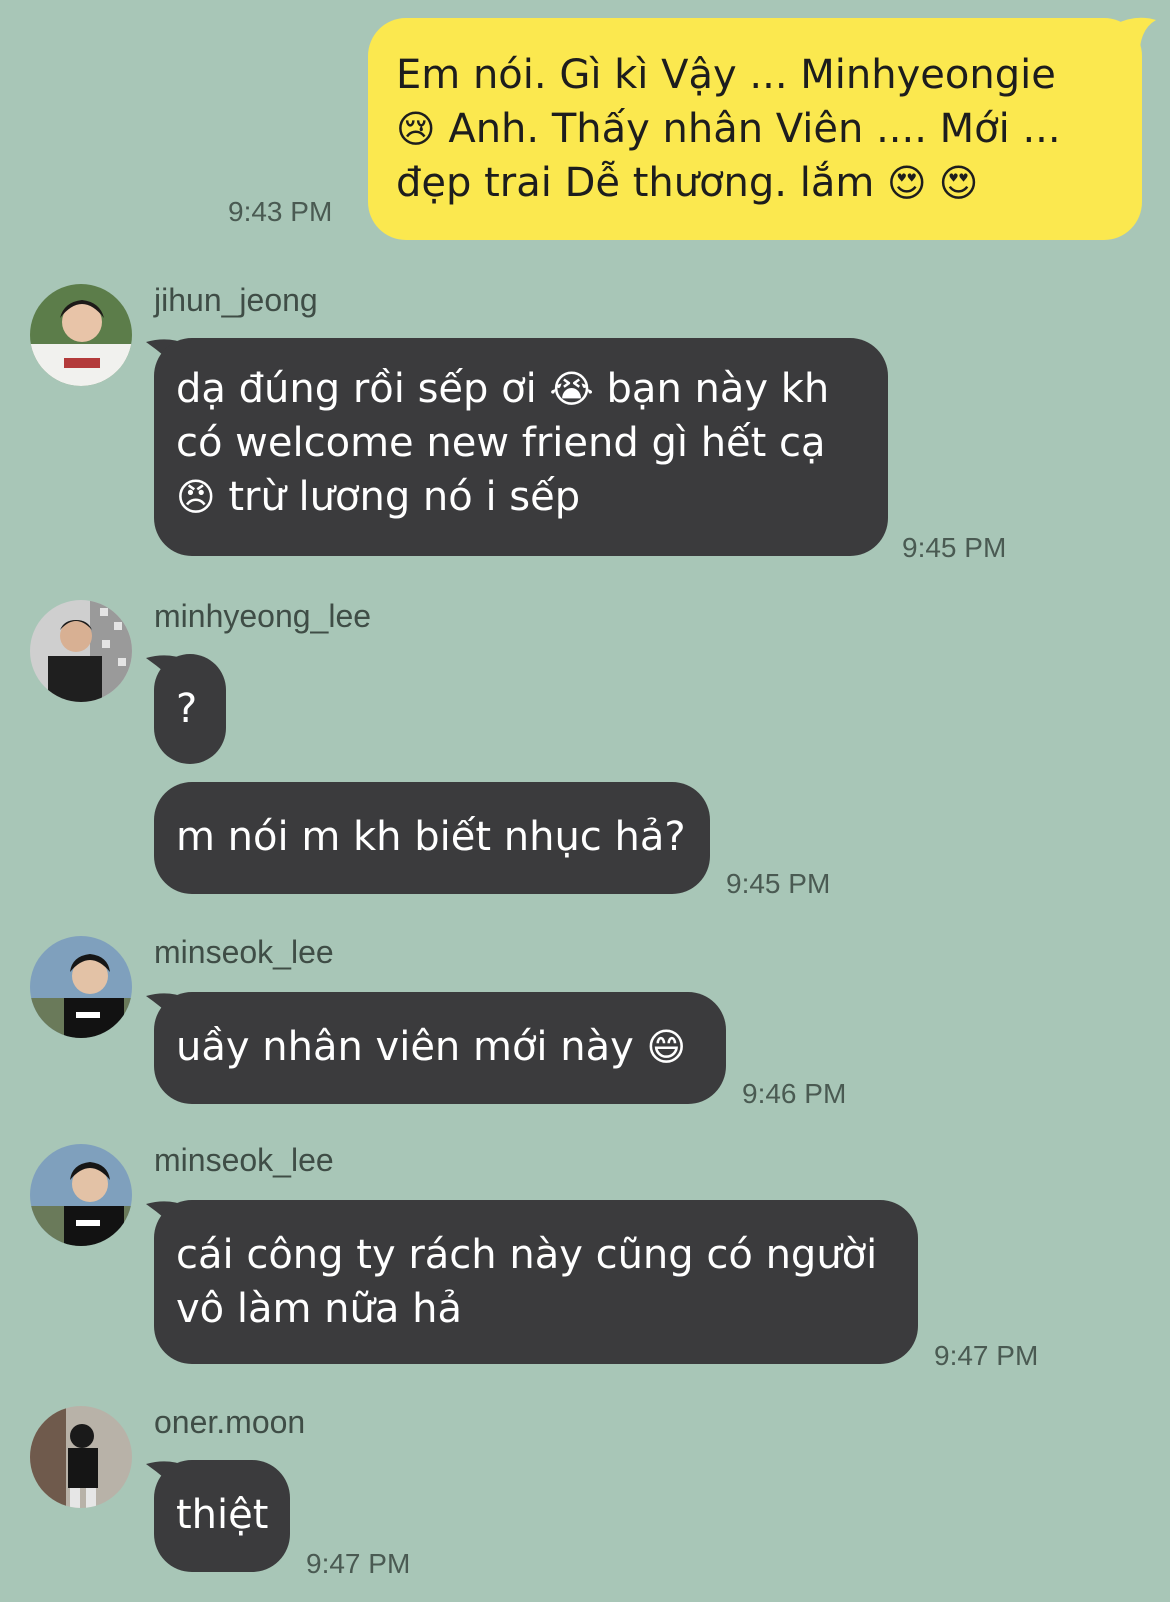  Describe the element at coordinates (501, 443) in the screenshot. I see `message-line: có welcome new friend gì hết cạ` at that location.